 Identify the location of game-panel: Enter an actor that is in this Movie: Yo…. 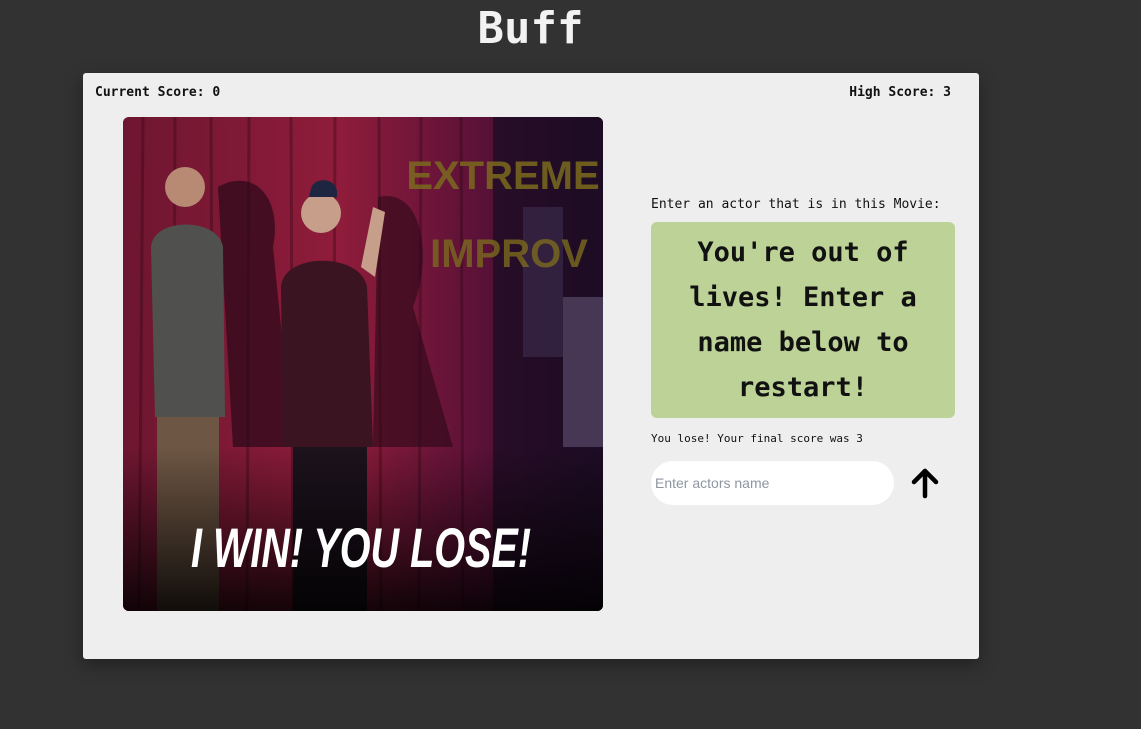
(803, 351).